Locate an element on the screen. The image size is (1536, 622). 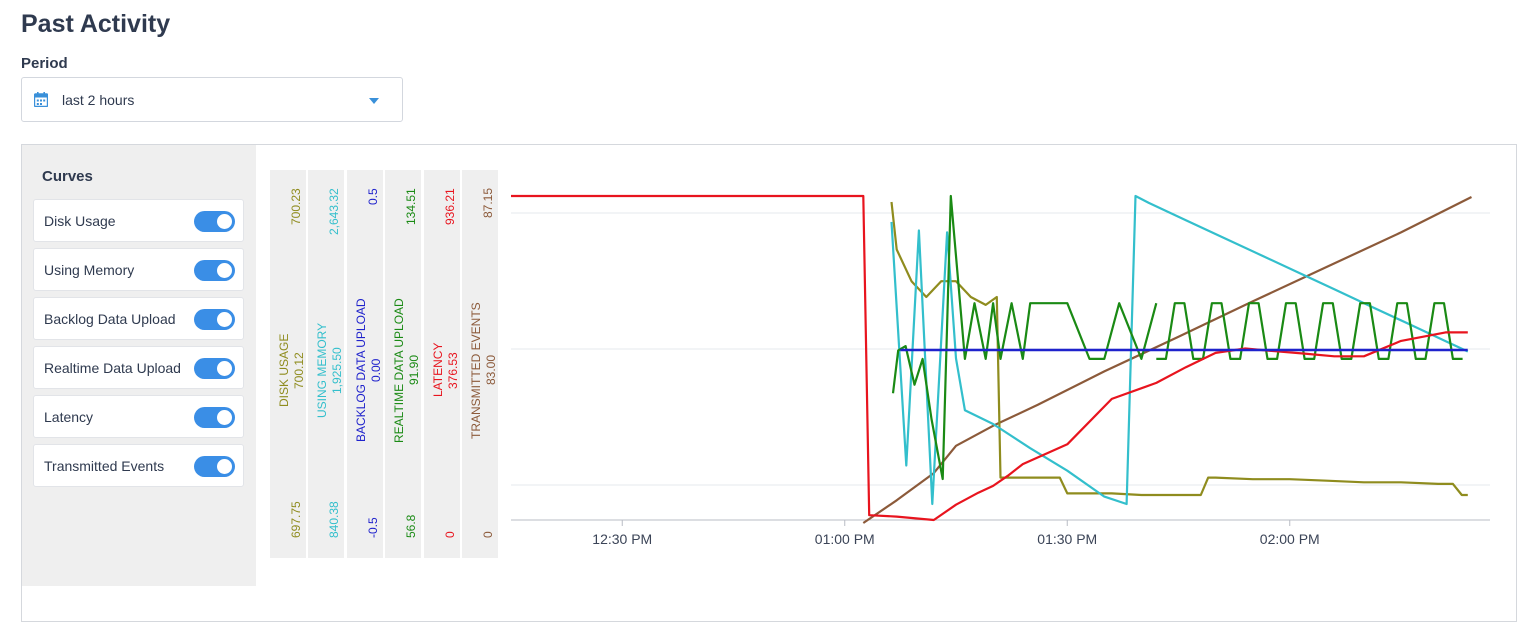
axis-min-label: 697.75 is located at coordinates (296, 519).